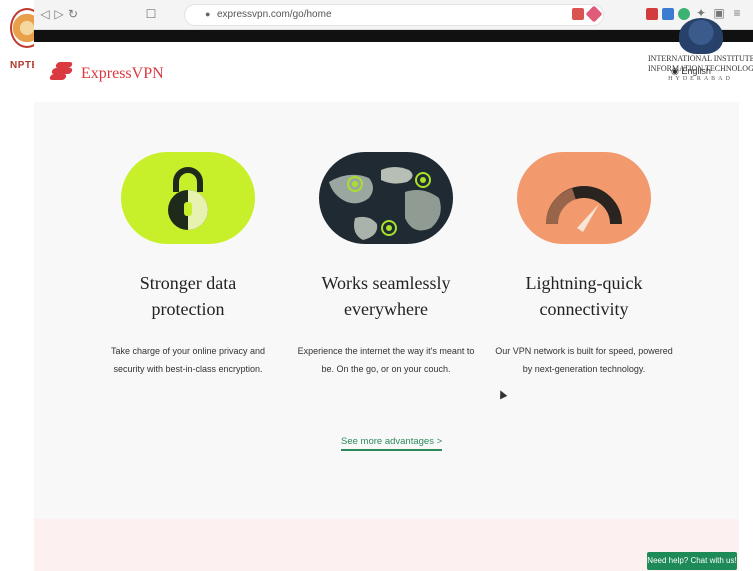  What do you see at coordinates (274, 14) in the screenshot?
I see `address-url: expressvpn.com/go/home` at bounding box center [274, 14].